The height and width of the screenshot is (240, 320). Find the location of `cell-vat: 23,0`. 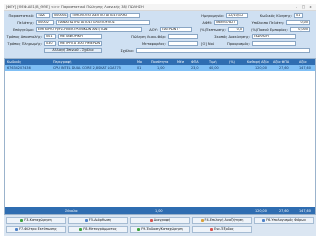

cell-vat: 23,0 is located at coordinates (195, 68).